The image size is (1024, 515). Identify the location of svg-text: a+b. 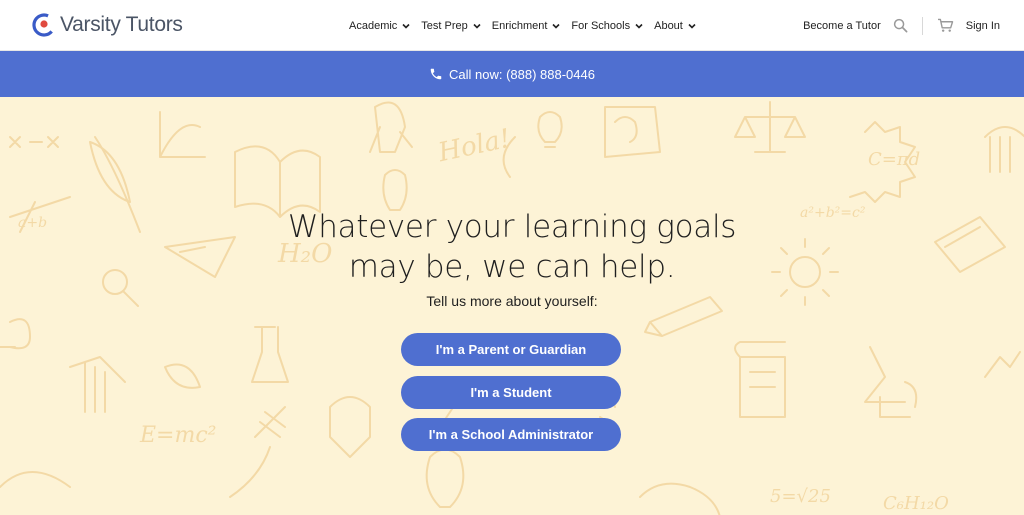
(32, 223).